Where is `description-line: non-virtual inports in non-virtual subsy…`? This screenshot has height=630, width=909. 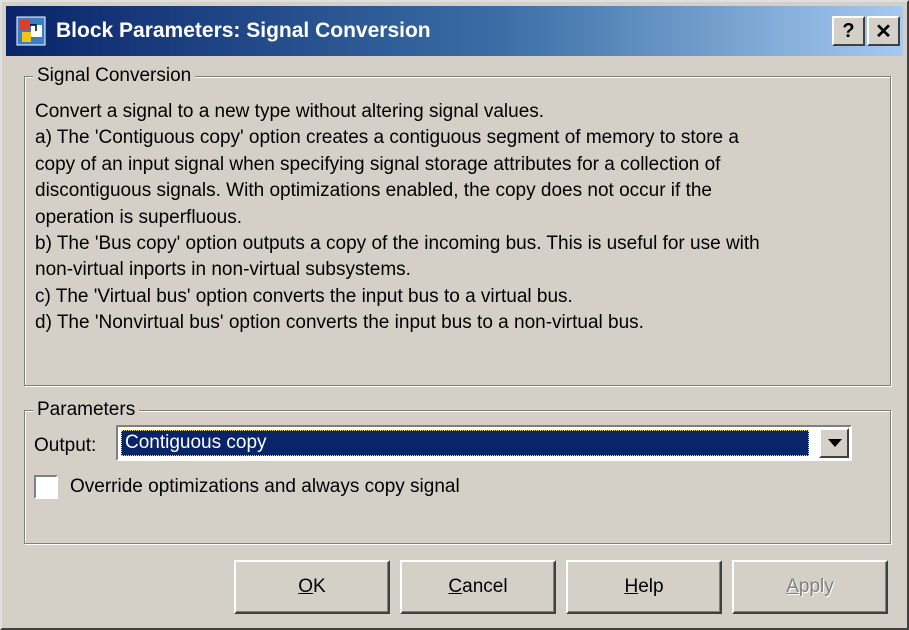
description-line: non-virtual inports in non-virtual subsy… is located at coordinates (223, 270).